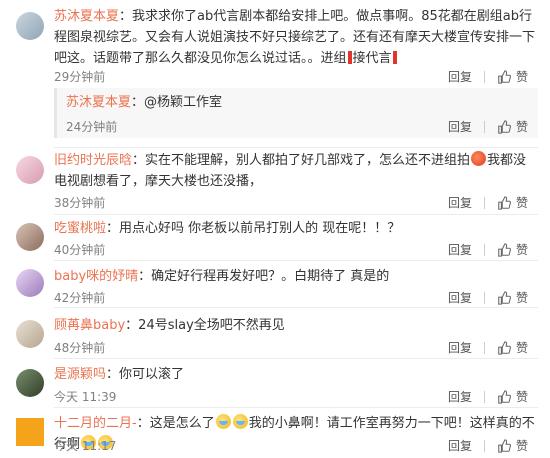 This screenshot has height=458, width=550. Describe the element at coordinates (175, 423) in the screenshot. I see `comment-text: ：这是怎么了` at that location.